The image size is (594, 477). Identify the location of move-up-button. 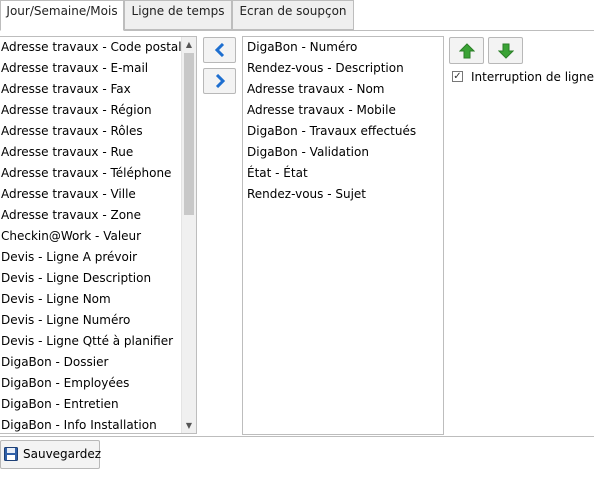
(466, 50).